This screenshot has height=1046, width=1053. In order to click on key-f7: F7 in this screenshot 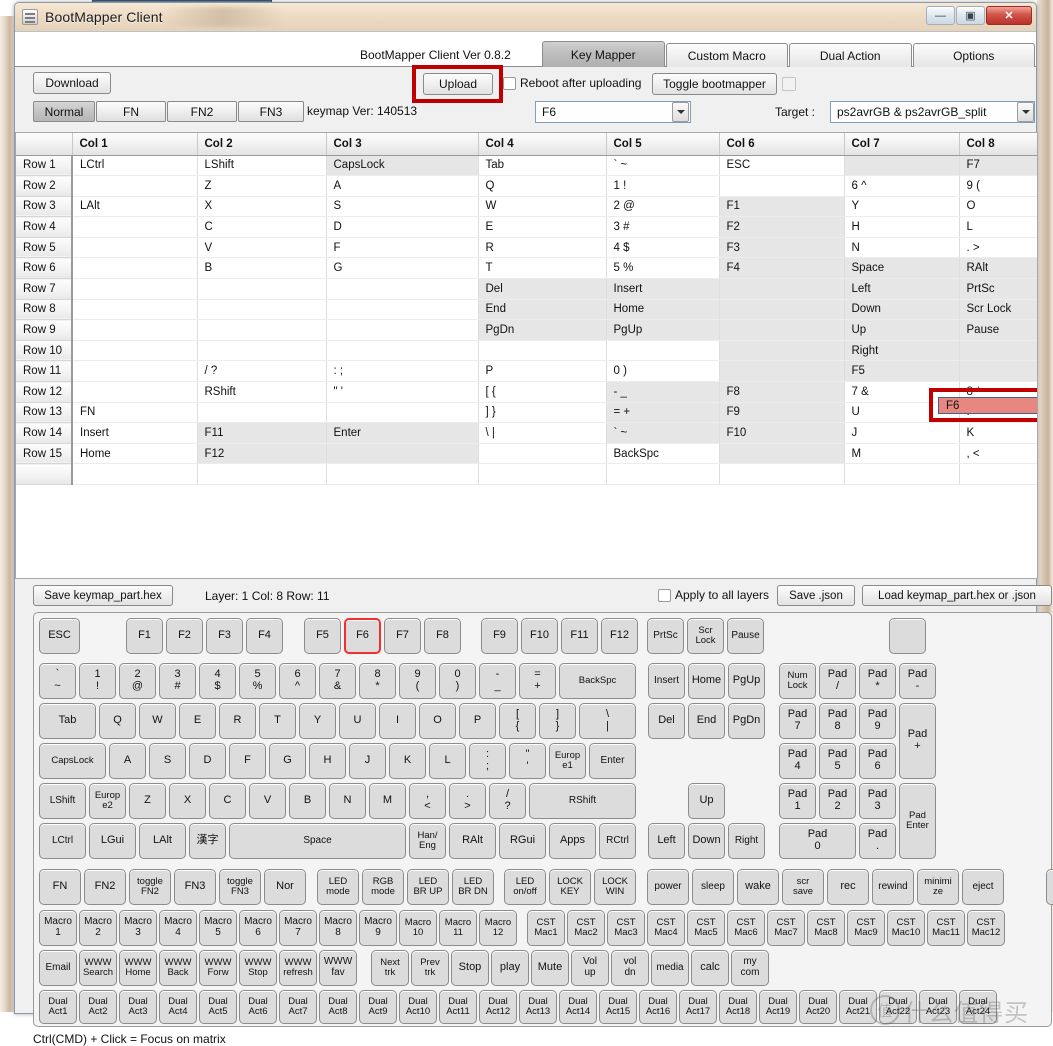, I will do `click(402, 636)`.